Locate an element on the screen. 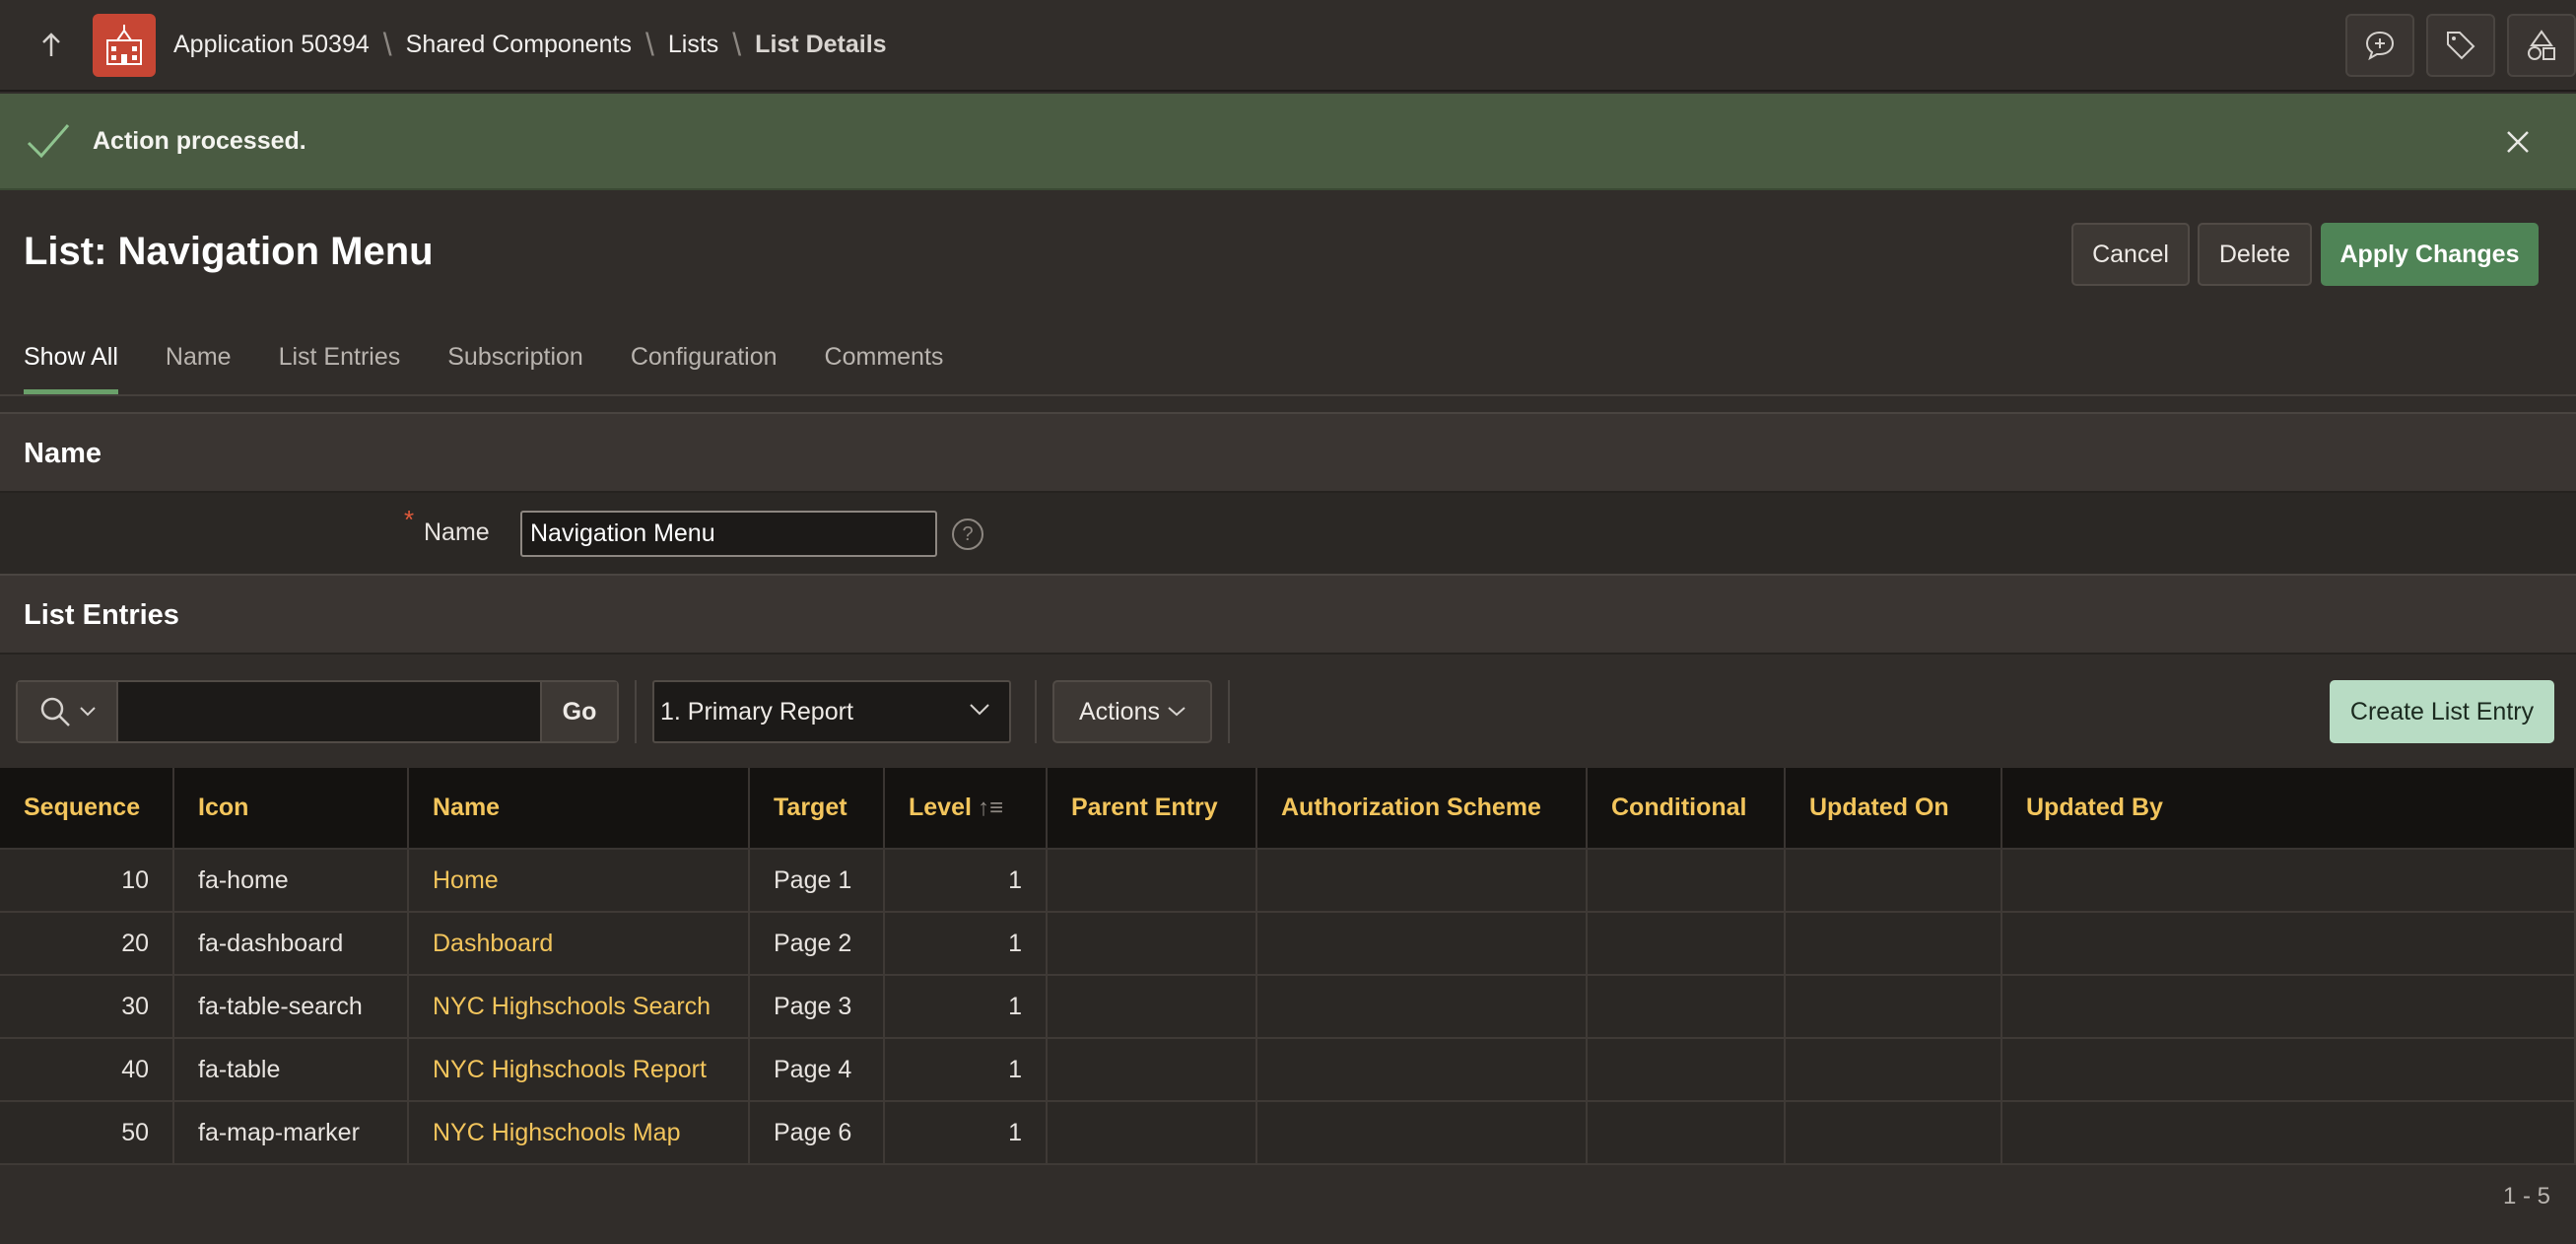 This screenshot has height=1244, width=2576. go-button: Go is located at coordinates (579, 711).